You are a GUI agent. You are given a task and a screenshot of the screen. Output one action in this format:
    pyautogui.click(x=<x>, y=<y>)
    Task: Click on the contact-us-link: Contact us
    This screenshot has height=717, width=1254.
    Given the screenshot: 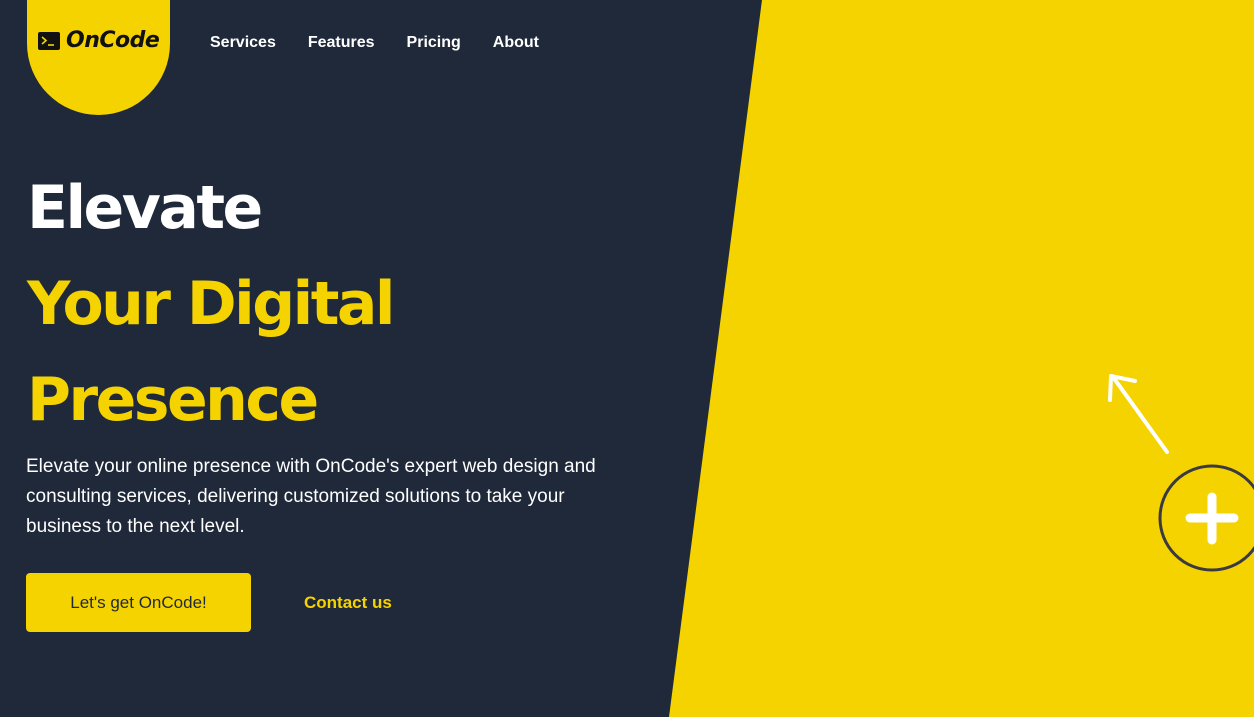 What is the action you would take?
    pyautogui.click(x=348, y=603)
    